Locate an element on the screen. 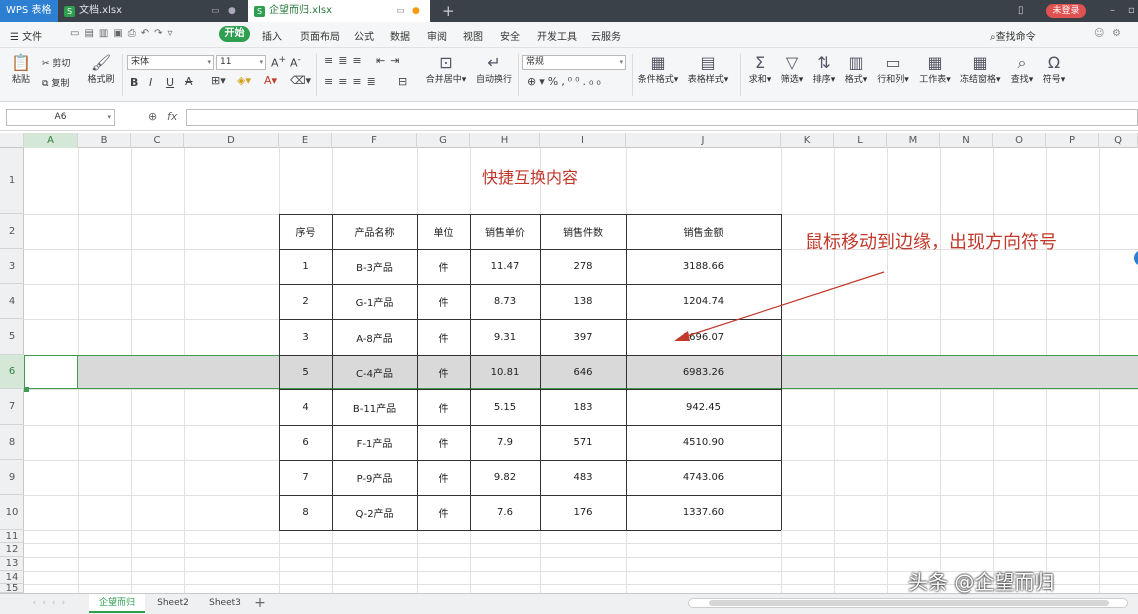  find-command: ⌕查找命令 is located at coordinates (1013, 35).